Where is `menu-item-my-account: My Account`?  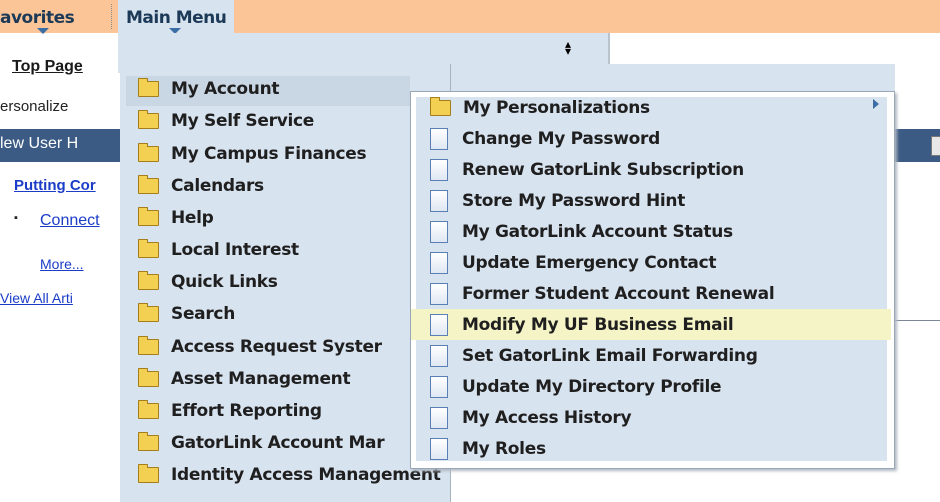 menu-item-my-account: My Account is located at coordinates (273, 89).